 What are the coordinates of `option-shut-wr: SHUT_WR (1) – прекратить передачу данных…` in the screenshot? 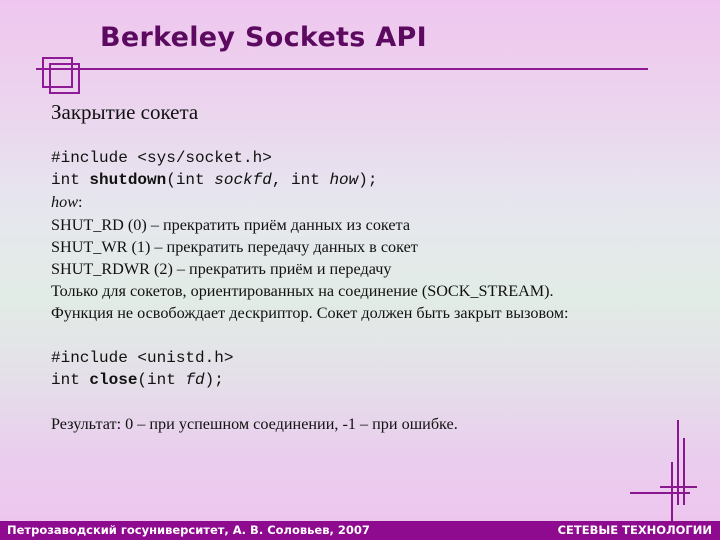 It's located at (234, 246).